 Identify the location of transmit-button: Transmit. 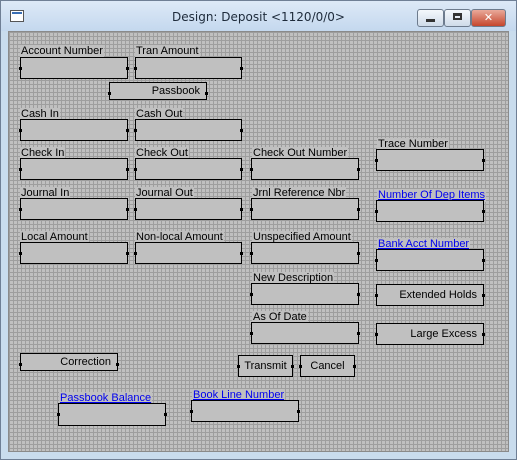
(265, 366).